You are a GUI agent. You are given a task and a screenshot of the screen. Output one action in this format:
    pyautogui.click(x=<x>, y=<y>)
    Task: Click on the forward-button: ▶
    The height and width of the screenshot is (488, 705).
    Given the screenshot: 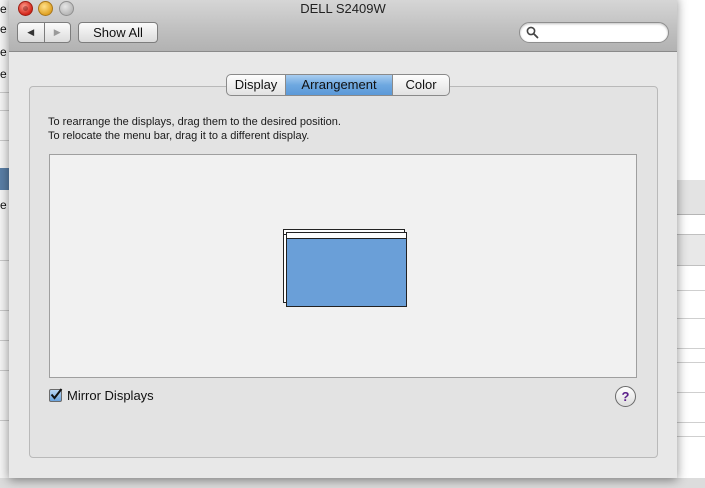 What is the action you would take?
    pyautogui.click(x=58, y=32)
    